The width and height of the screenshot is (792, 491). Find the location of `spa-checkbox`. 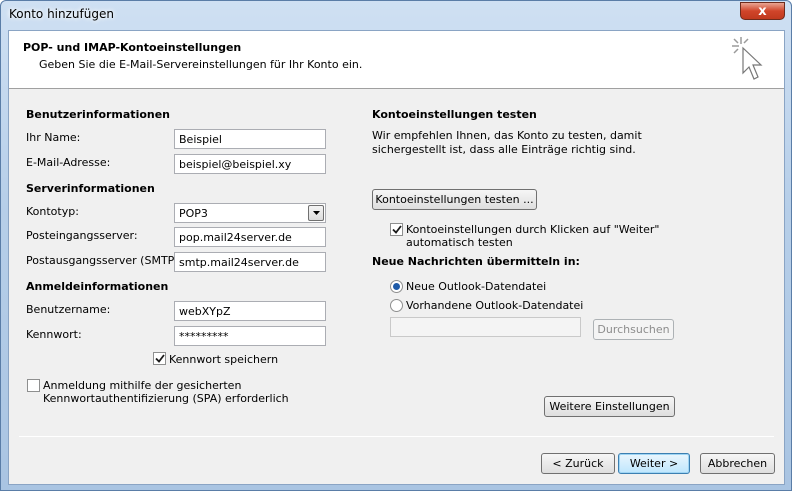

spa-checkbox is located at coordinates (33, 385).